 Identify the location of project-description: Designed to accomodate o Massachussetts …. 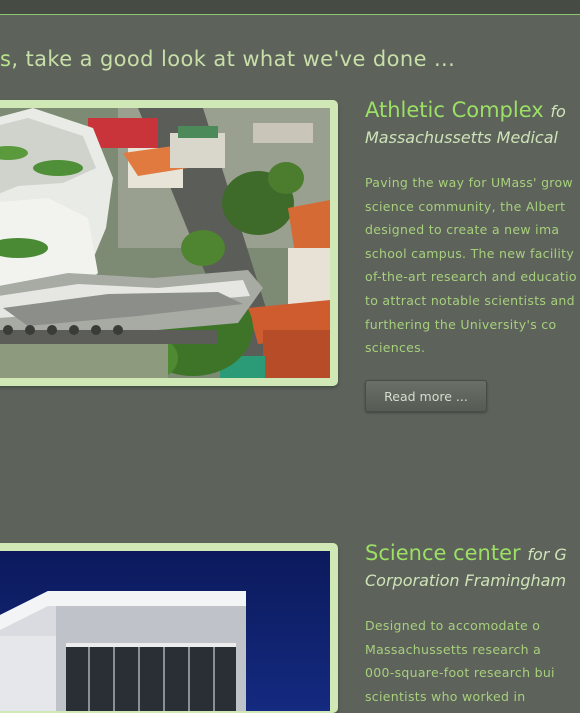
(472, 661).